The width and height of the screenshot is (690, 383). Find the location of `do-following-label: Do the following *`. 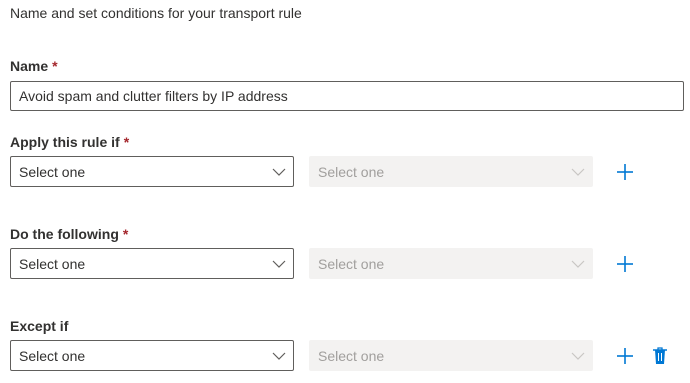

do-following-label: Do the following * is located at coordinates (69, 234).